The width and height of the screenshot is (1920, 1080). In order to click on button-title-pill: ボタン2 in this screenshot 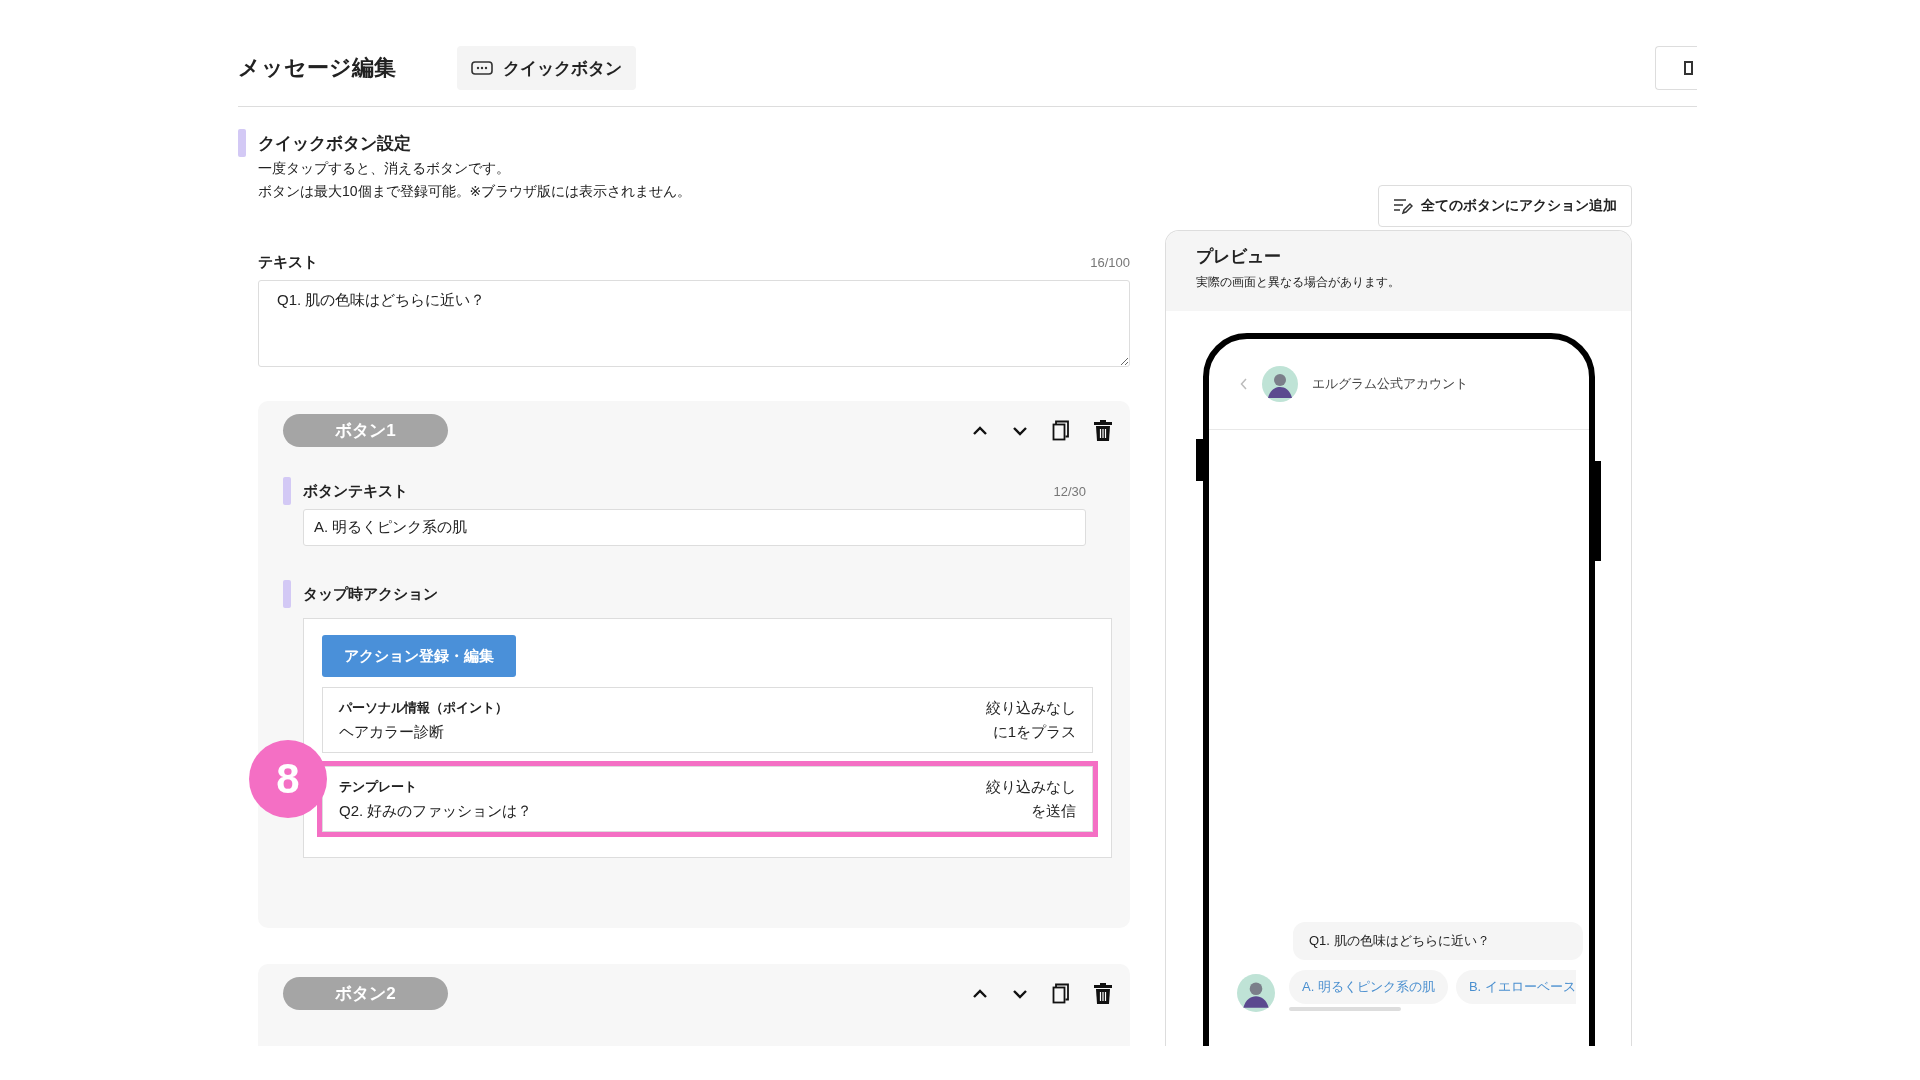, I will do `click(365, 993)`.